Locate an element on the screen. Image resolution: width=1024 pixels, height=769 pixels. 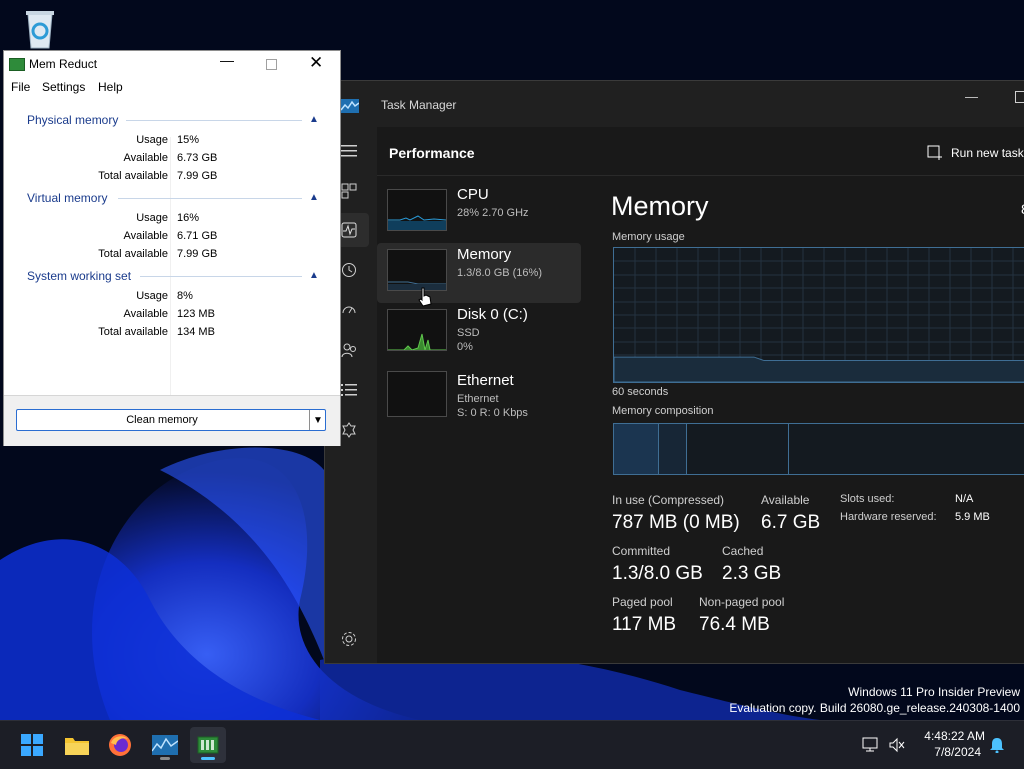
paged-pool-label: Paged pool is located at coordinates (642, 602).